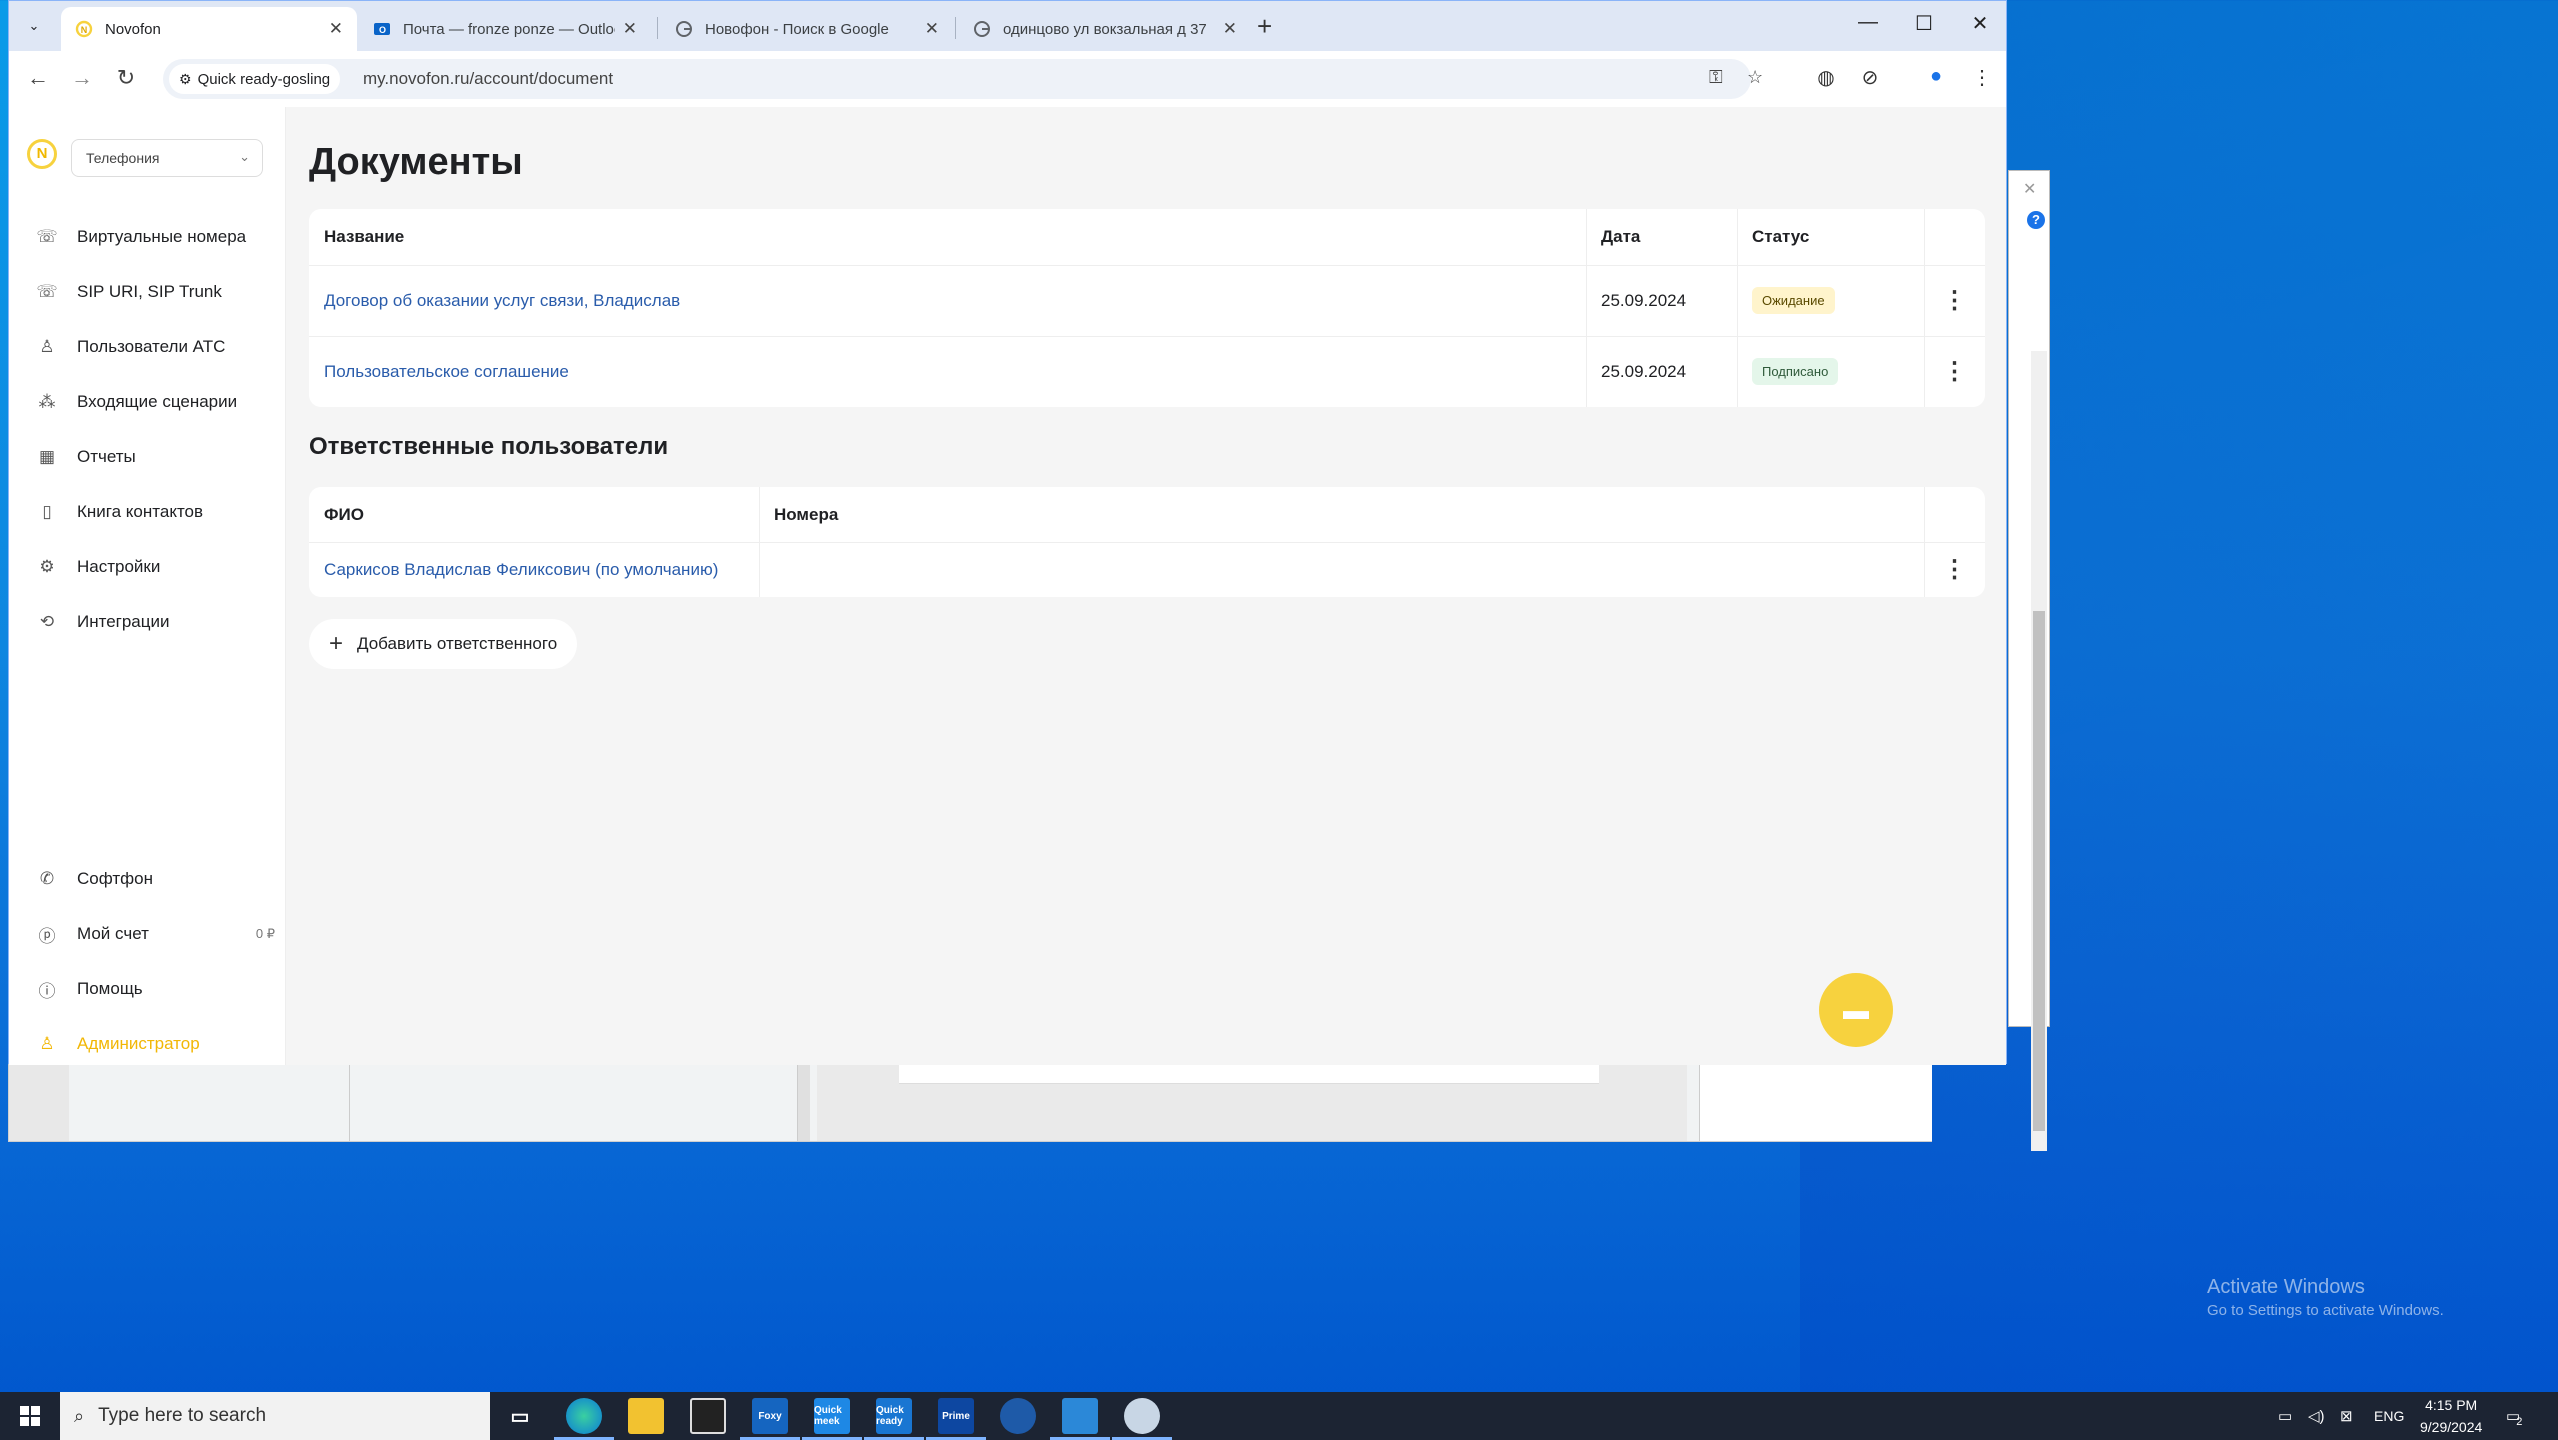 The width and height of the screenshot is (2558, 1440). I want to click on reload-icon: ↻, so click(126, 78).